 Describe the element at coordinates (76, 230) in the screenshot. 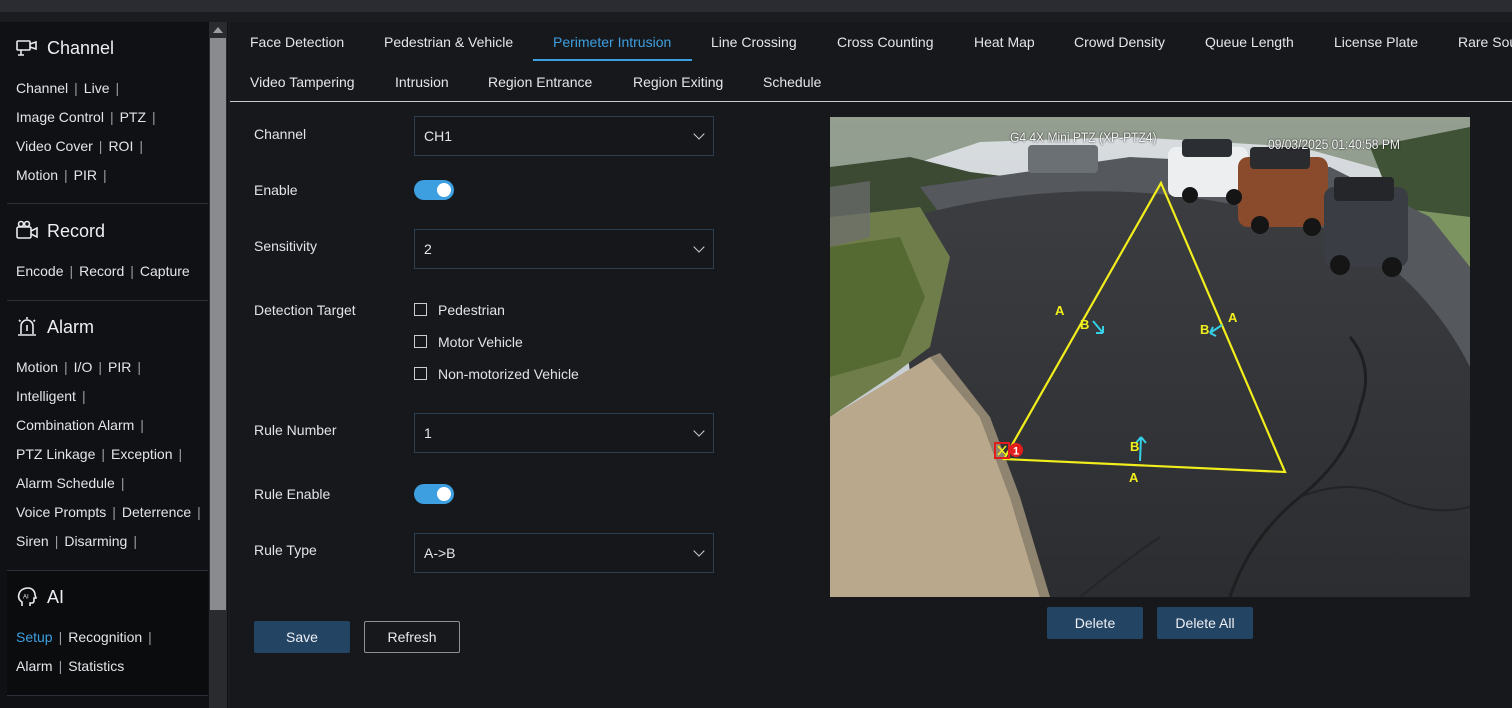

I see `sidebar-section-title: Record` at that location.